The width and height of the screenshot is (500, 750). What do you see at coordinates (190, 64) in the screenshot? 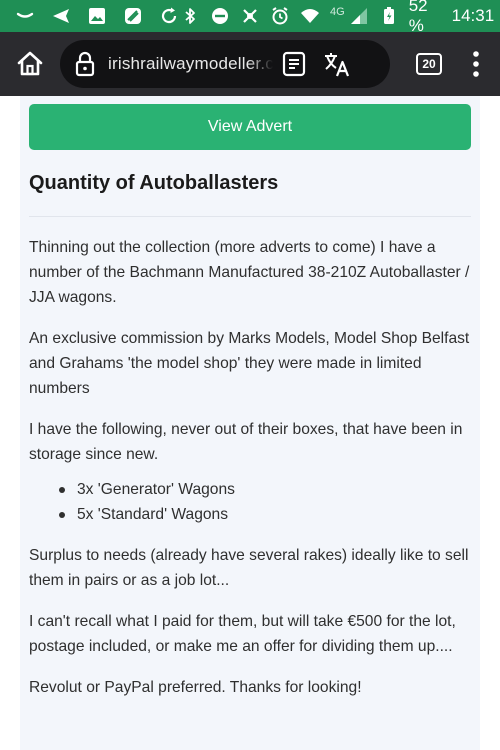
I see `url-text: irishrailwaymodeller.com` at bounding box center [190, 64].